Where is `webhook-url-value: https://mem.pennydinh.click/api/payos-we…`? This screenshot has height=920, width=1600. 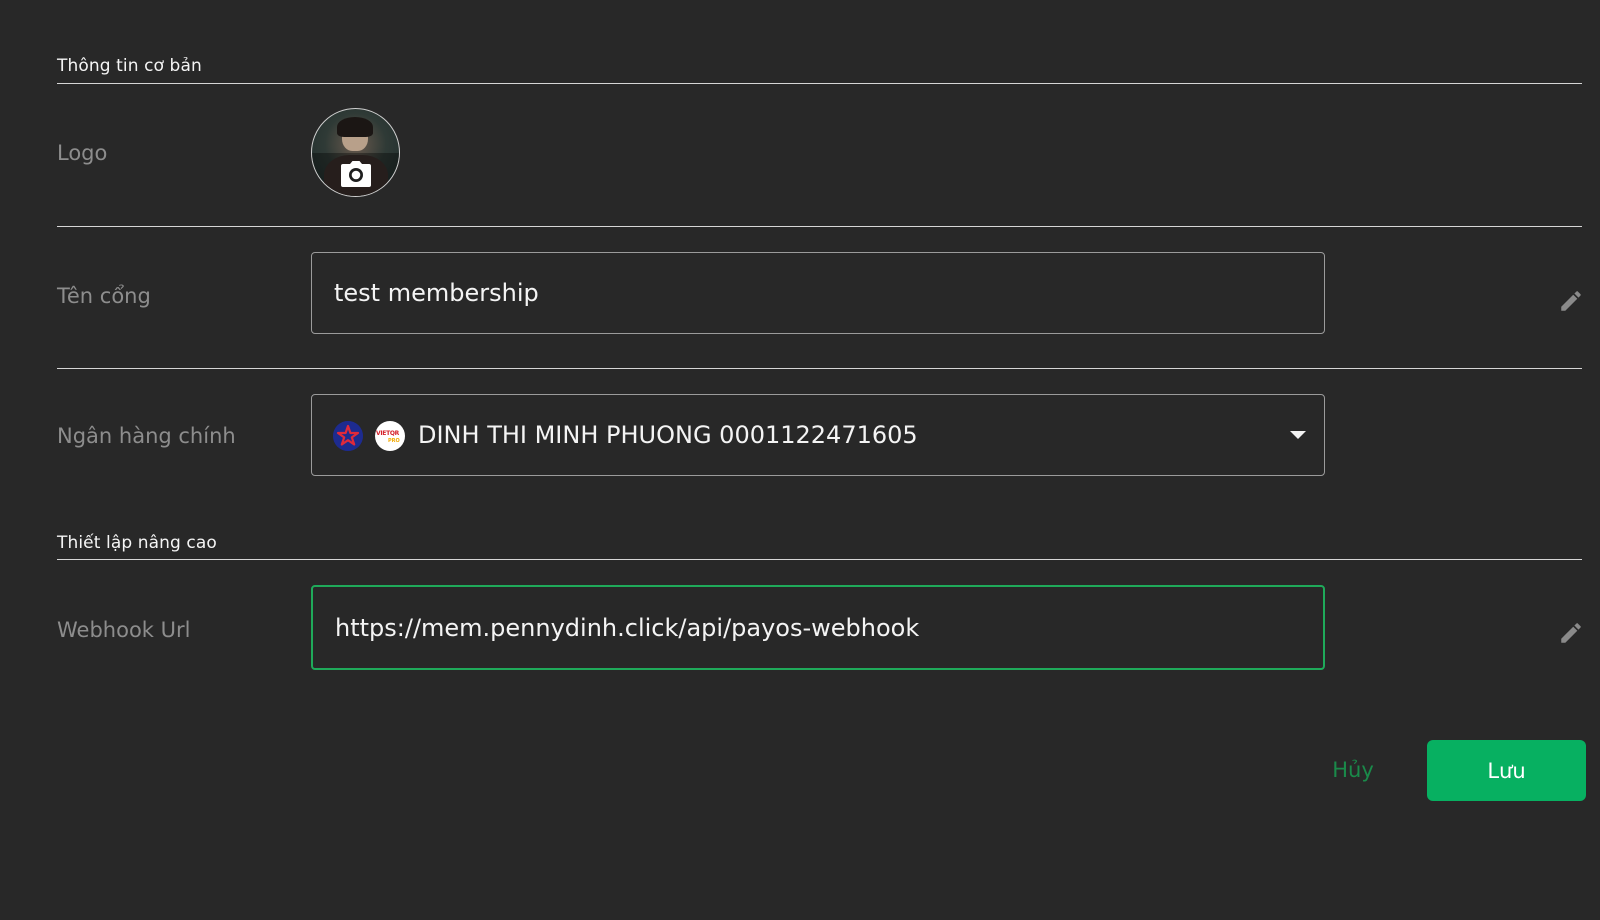 webhook-url-value: https://mem.pennydinh.click/api/payos-we… is located at coordinates (627, 628).